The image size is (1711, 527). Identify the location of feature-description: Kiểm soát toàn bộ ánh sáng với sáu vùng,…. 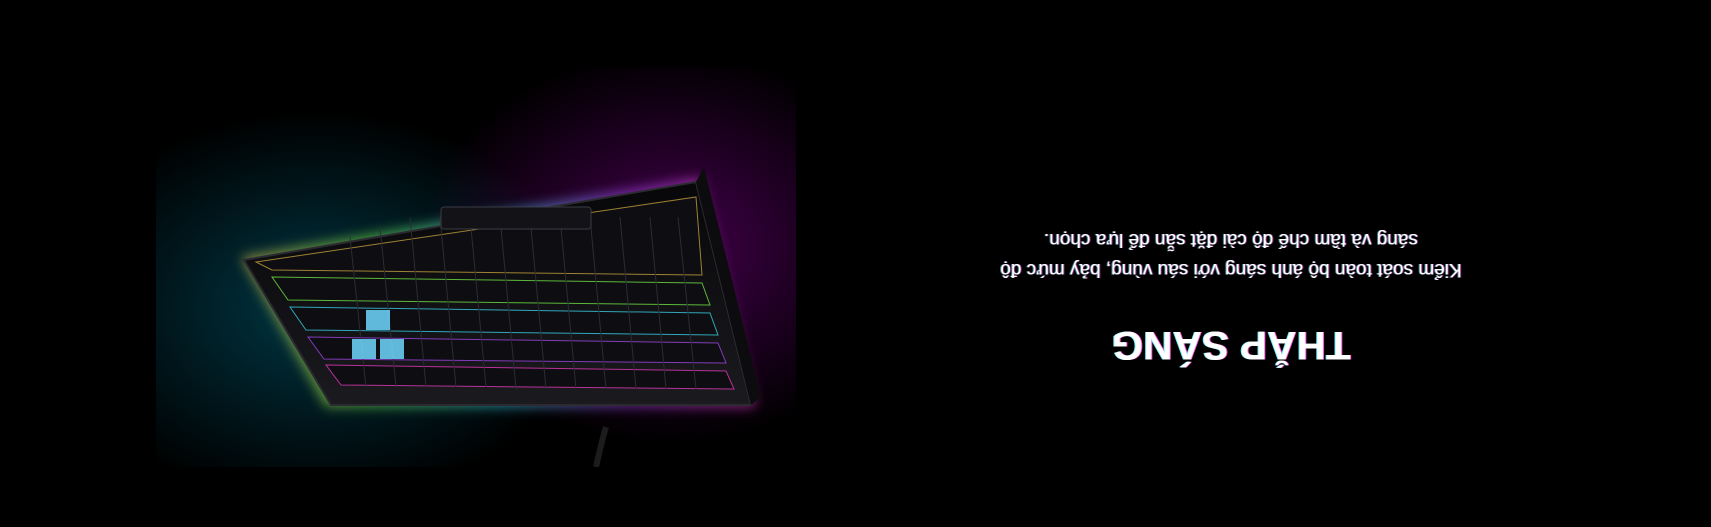
(1231, 254).